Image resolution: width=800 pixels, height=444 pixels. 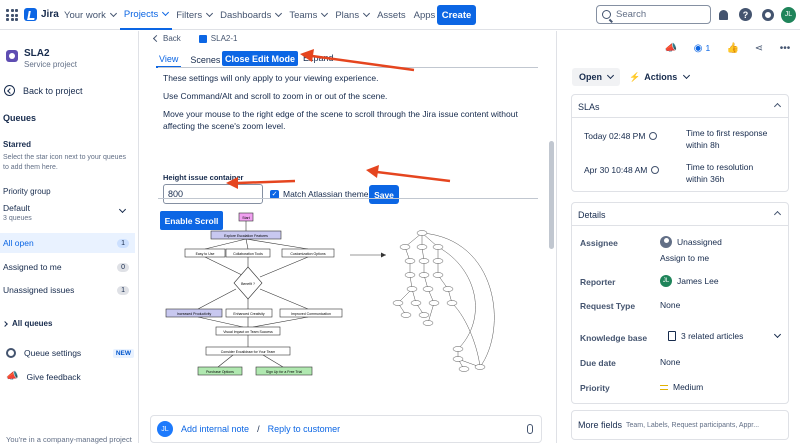 I want to click on reporter-value: JL James Lee, so click(x=689, y=281).